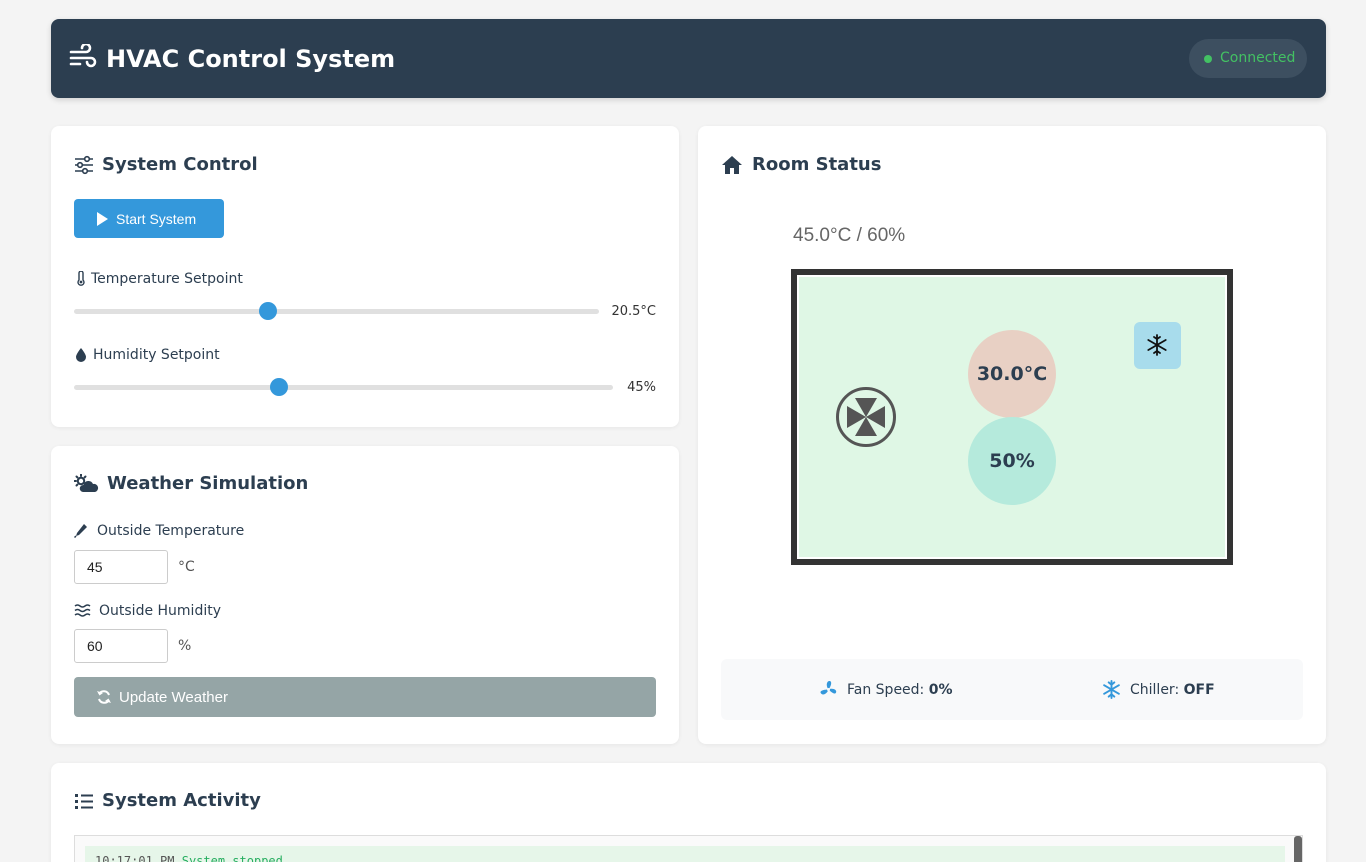 Image resolution: width=1366 pixels, height=862 pixels. What do you see at coordinates (135, 858) in the screenshot?
I see `log-entry-time: 10:17:01 PM` at bounding box center [135, 858].